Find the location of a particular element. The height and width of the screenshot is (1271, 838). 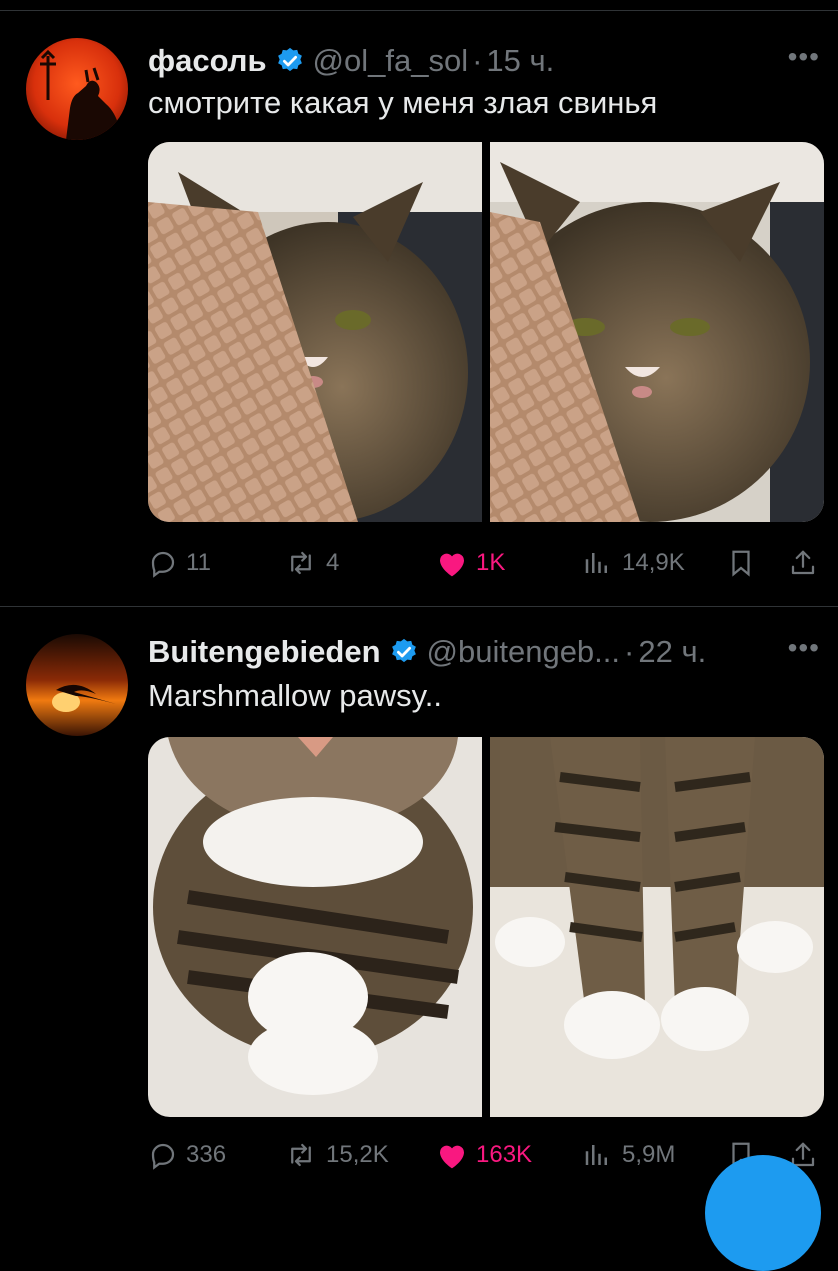

bookmark-button is located at coordinates (741, 563).